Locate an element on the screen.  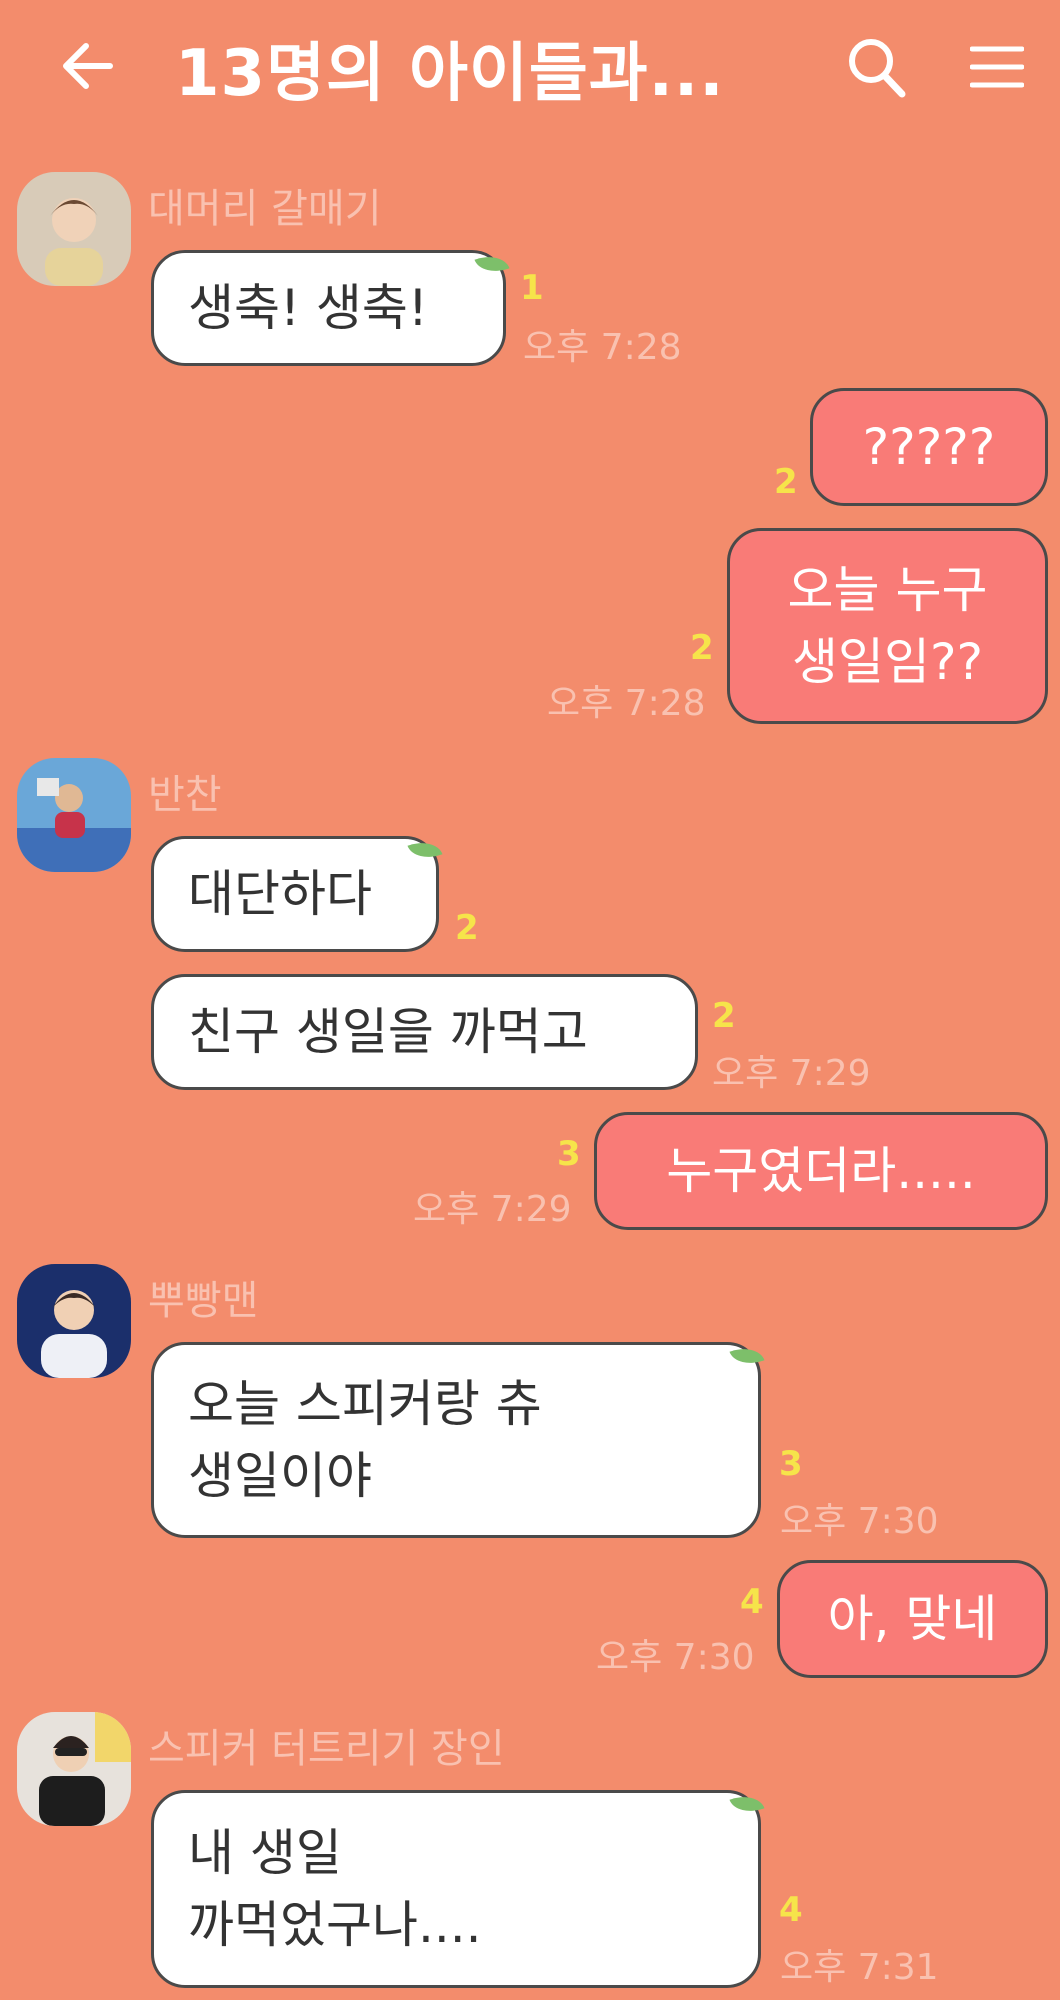
hamburger-menu-icon is located at coordinates (997, 67).